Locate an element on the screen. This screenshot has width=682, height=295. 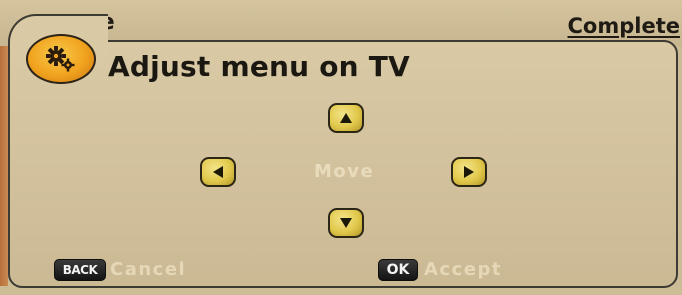
move-label: Move is located at coordinates (344, 171).